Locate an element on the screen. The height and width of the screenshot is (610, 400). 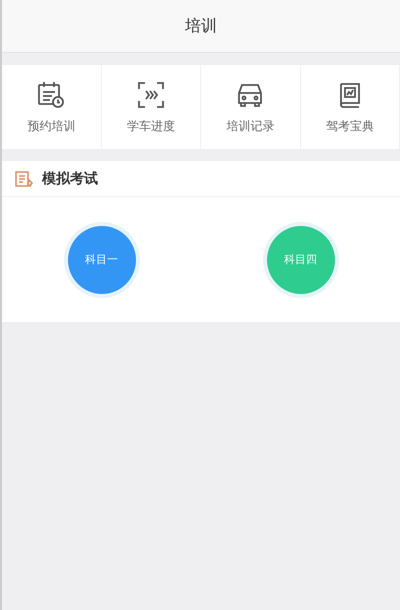
section-title: 模拟考试 is located at coordinates (70, 179).